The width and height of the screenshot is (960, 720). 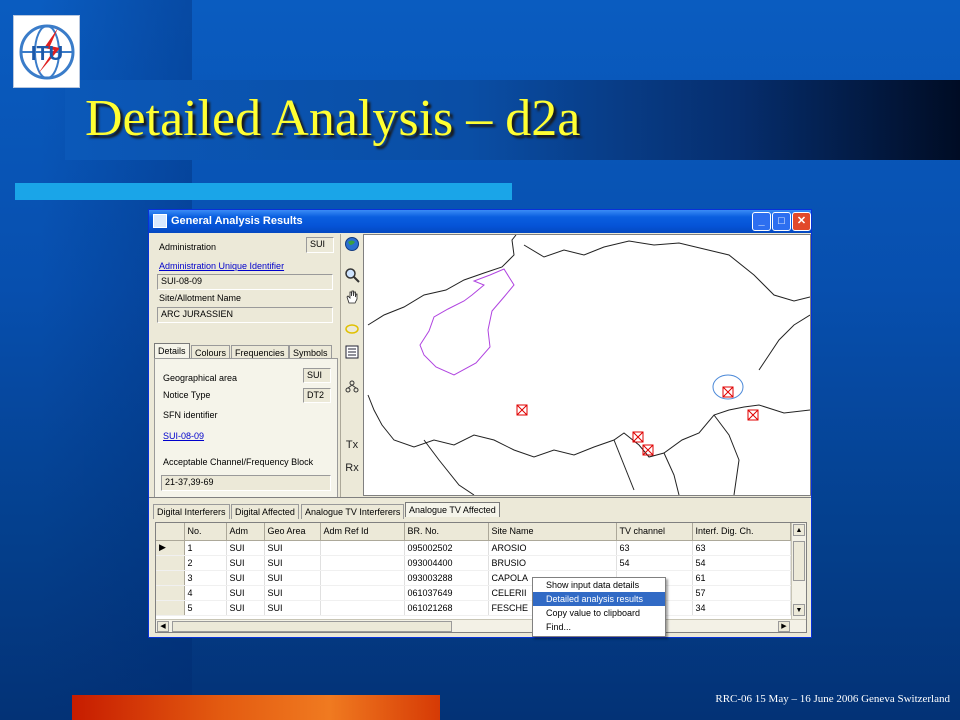 I want to click on sfn-link: SUI-08-09, so click(x=183, y=436).